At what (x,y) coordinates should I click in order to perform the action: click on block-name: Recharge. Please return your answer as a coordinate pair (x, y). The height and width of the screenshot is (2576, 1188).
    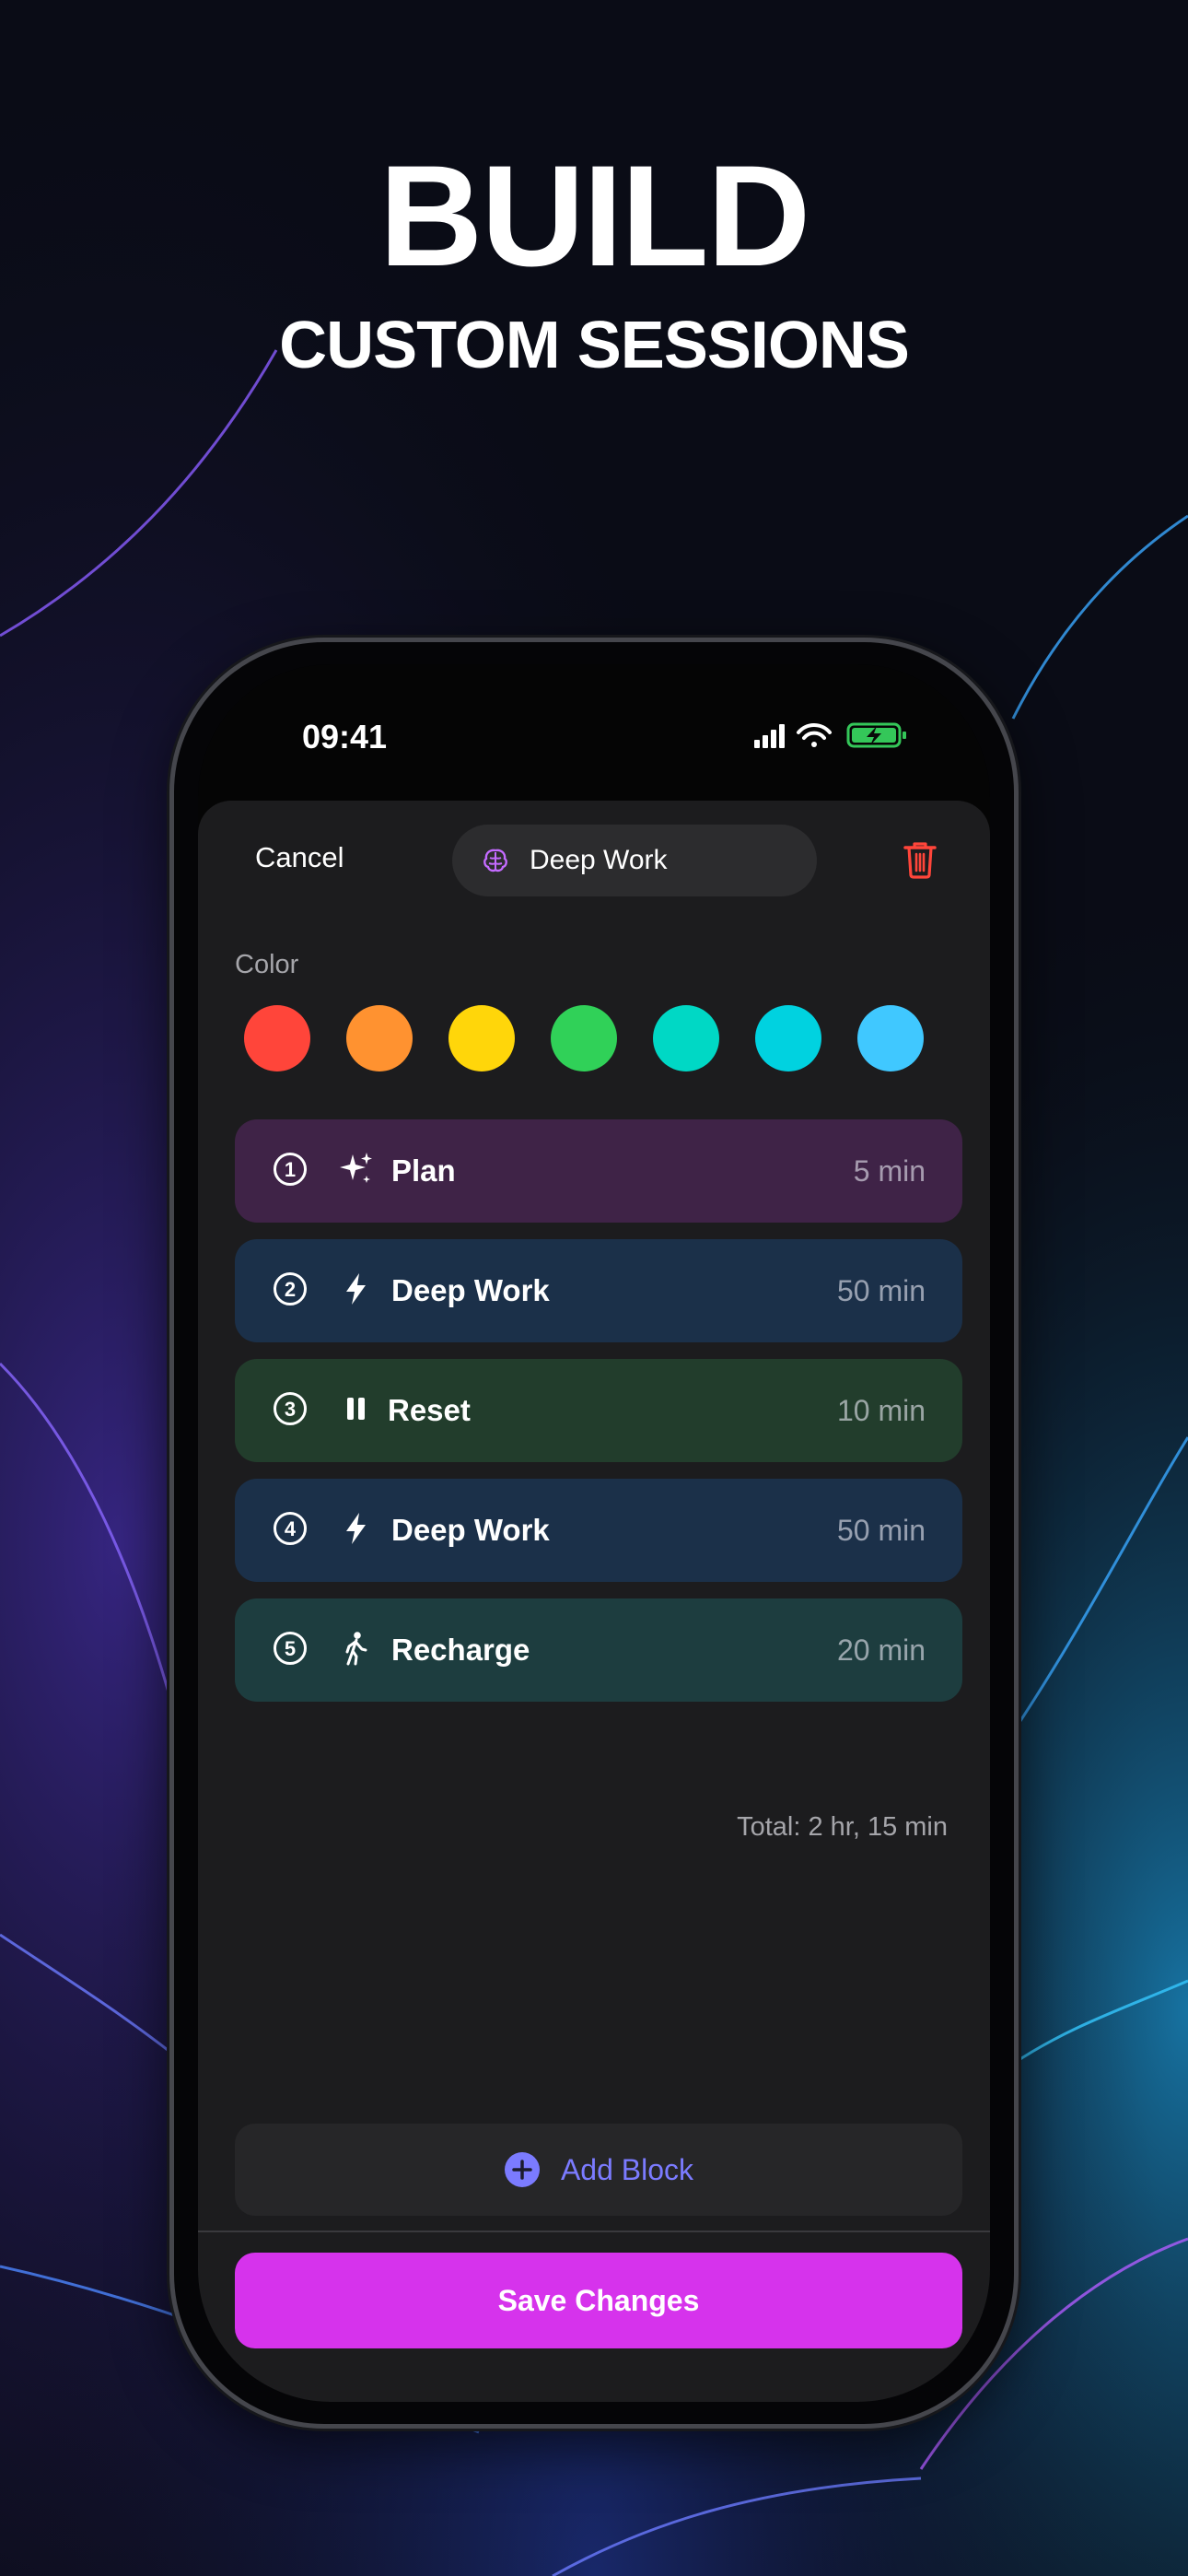
    Looking at the image, I should click on (460, 1650).